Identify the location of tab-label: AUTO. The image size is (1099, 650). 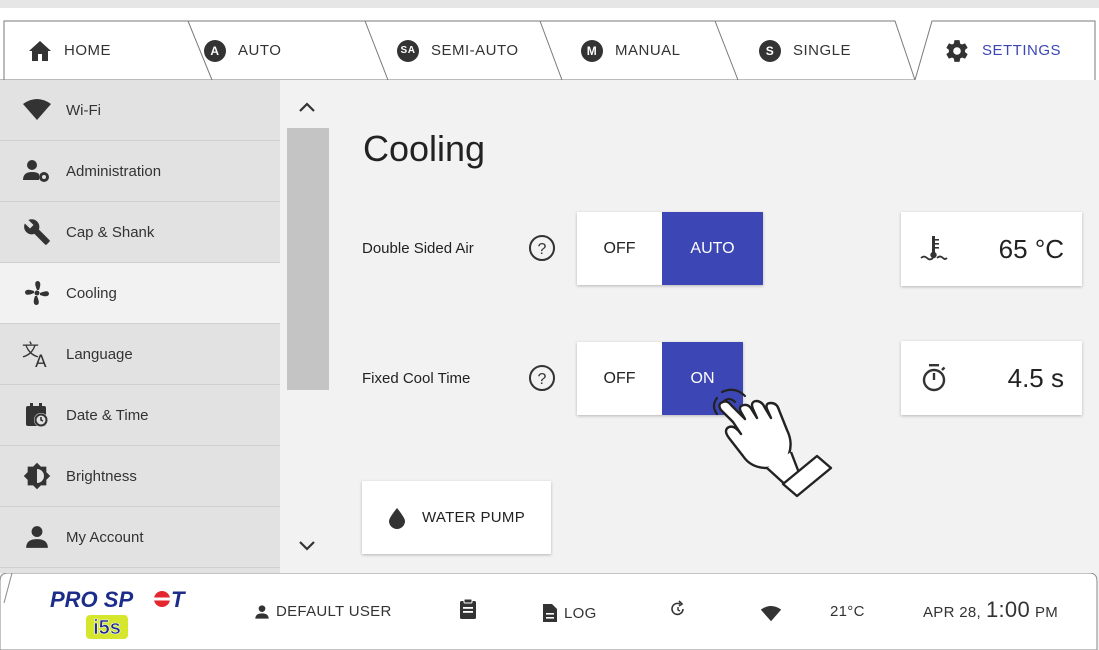
(260, 50).